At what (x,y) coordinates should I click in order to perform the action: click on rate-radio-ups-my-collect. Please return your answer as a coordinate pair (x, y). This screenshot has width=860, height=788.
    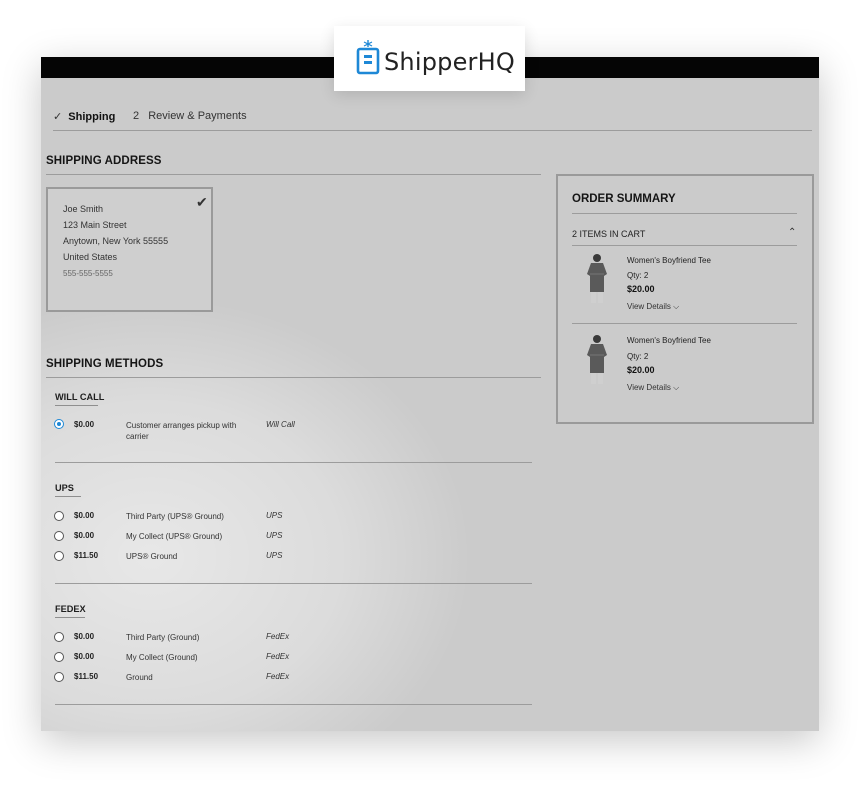
    Looking at the image, I should click on (59, 536).